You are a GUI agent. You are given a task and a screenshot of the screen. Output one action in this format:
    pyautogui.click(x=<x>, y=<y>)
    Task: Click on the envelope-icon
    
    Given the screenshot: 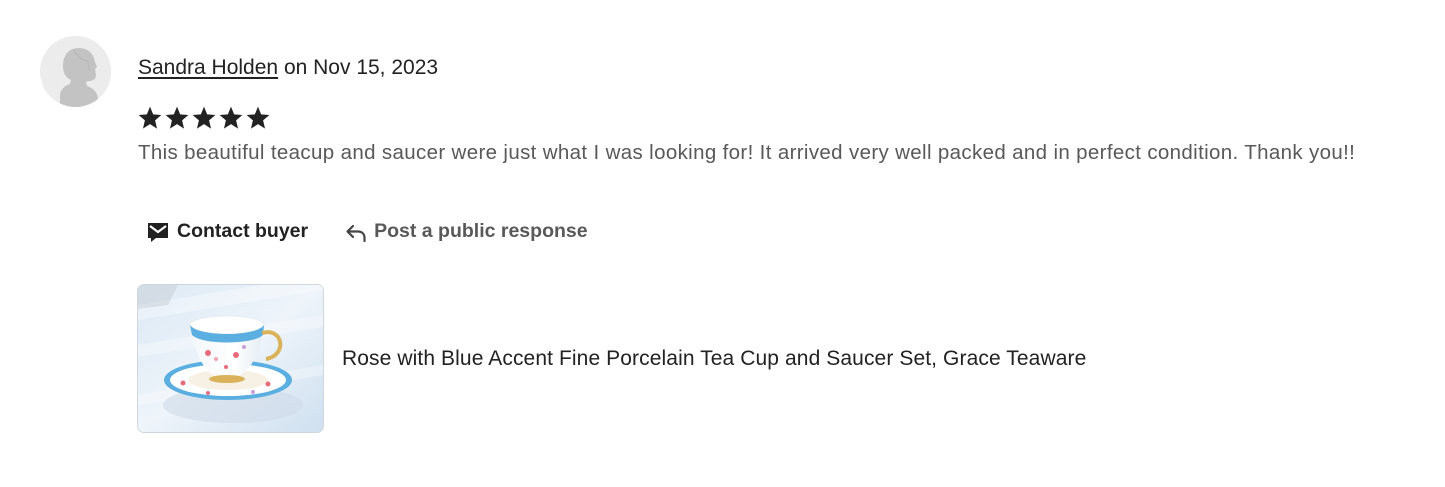 What is the action you would take?
    pyautogui.click(x=158, y=231)
    